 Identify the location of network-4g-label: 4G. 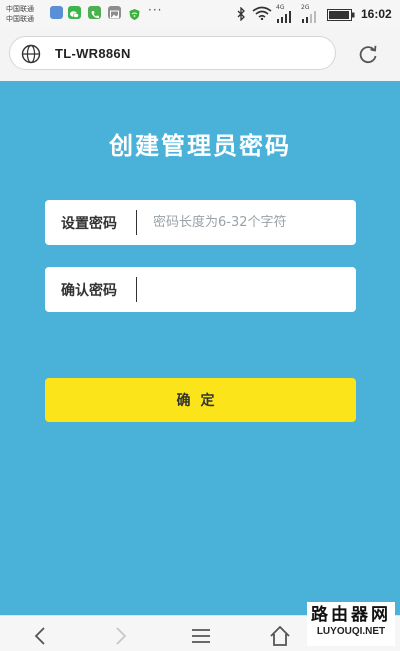
(280, 7).